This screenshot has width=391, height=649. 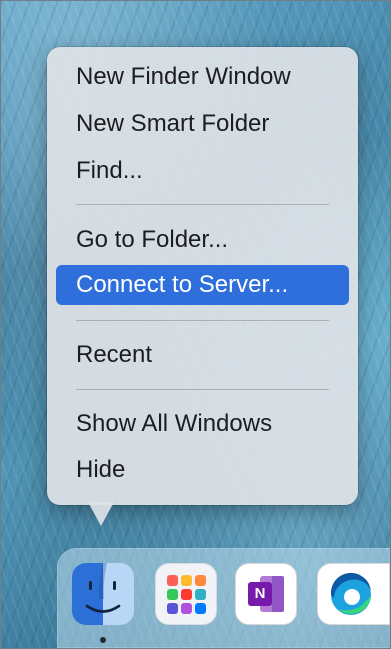 What do you see at coordinates (202, 124) in the screenshot?
I see `menu-item-new-smart-folder: New Smart Folder` at bounding box center [202, 124].